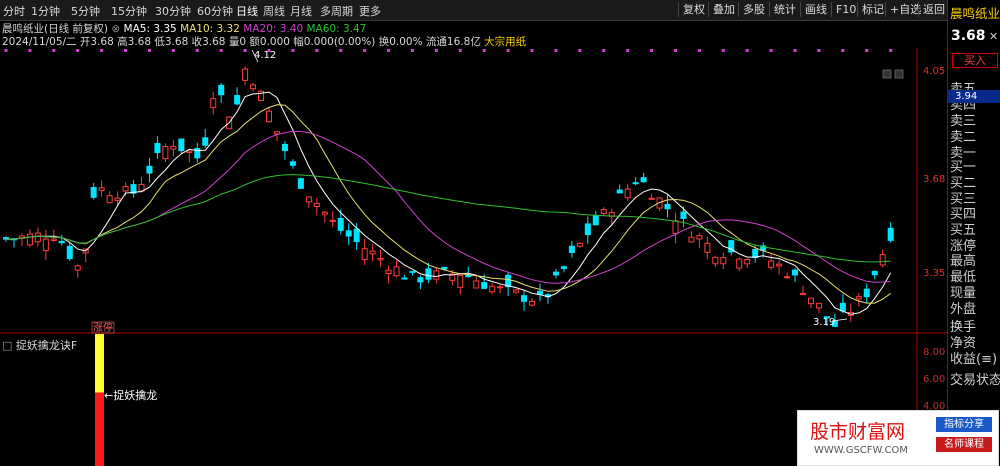 The image size is (1000, 466). What do you see at coordinates (845, 9) in the screenshot?
I see `f10-button: F10` at bounding box center [845, 9].